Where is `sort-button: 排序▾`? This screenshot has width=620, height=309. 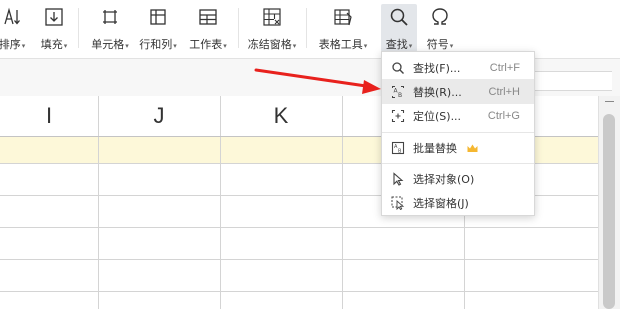
sort-button: 排序▾ is located at coordinates (13, 28).